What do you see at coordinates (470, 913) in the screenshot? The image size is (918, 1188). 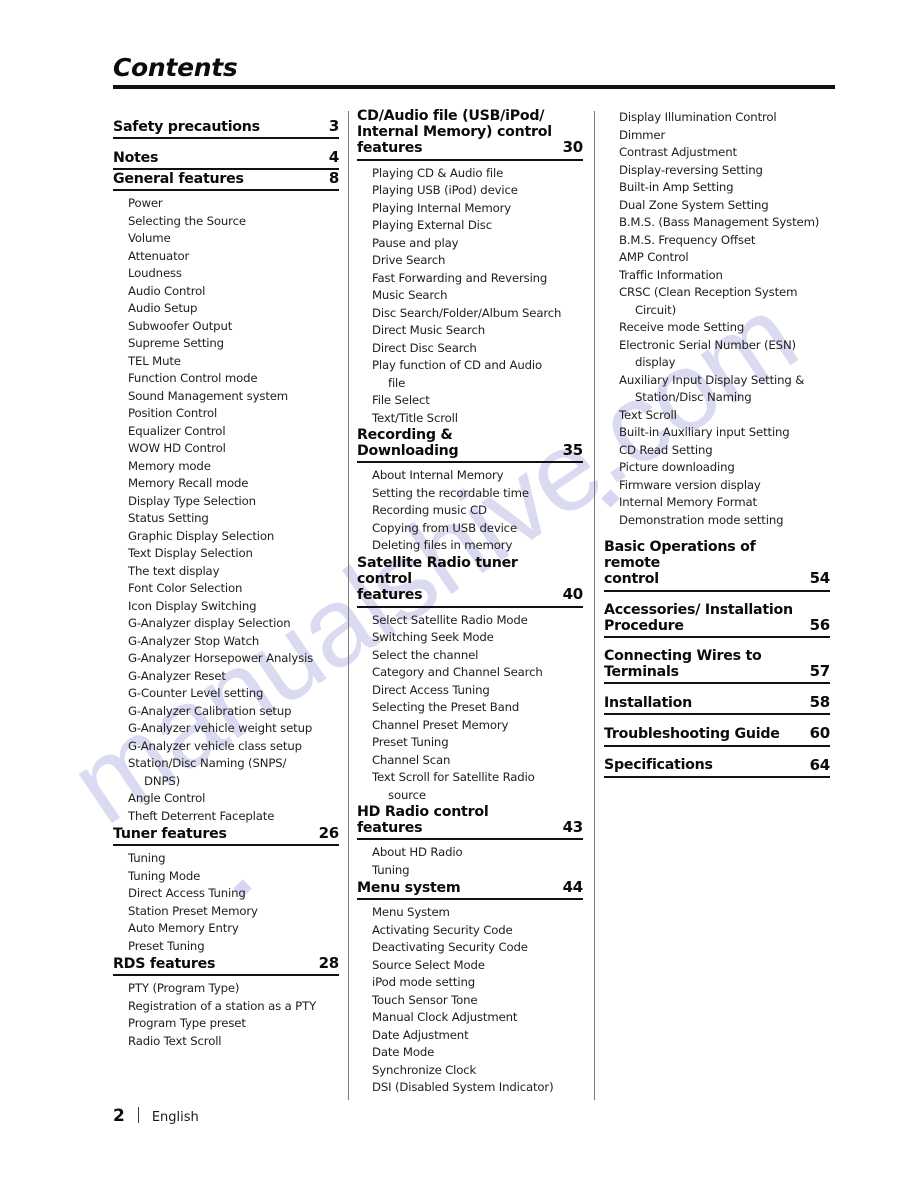 I see `toc-entry: Menu System` at bounding box center [470, 913].